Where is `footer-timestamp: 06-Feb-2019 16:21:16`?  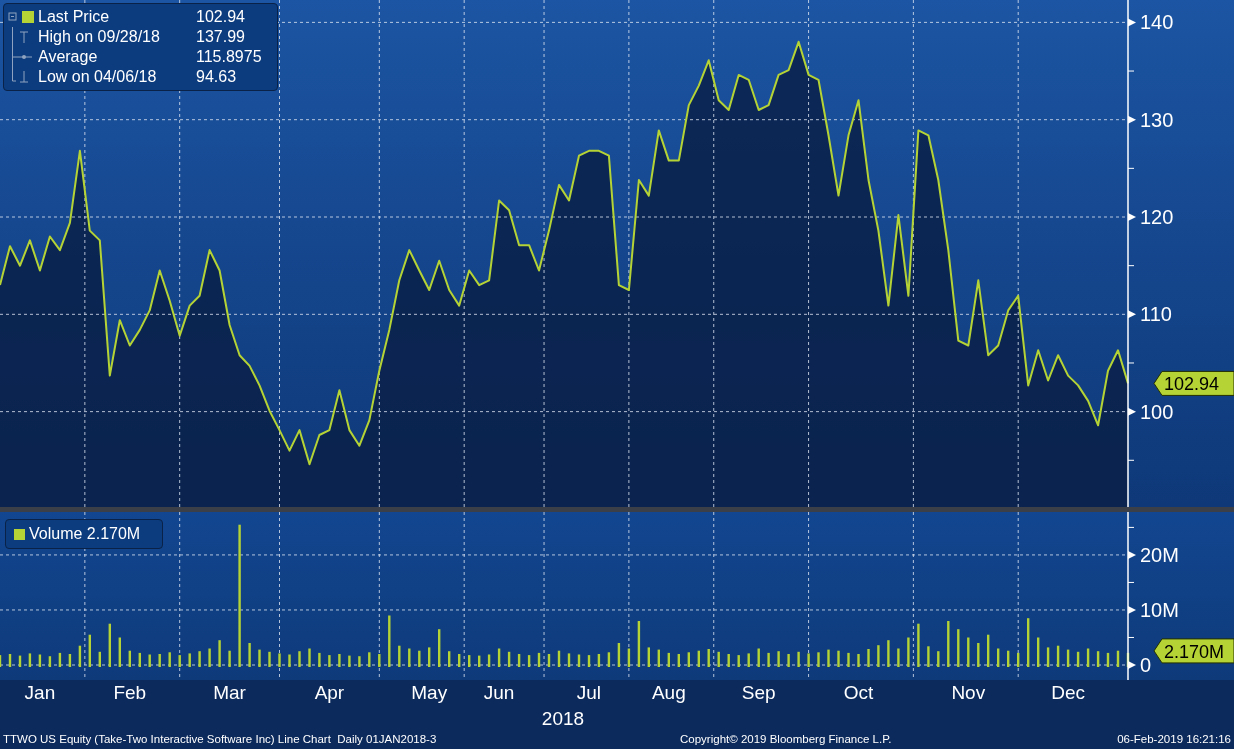
footer-timestamp: 06-Feb-2019 16:21:16 is located at coordinates (1174, 739).